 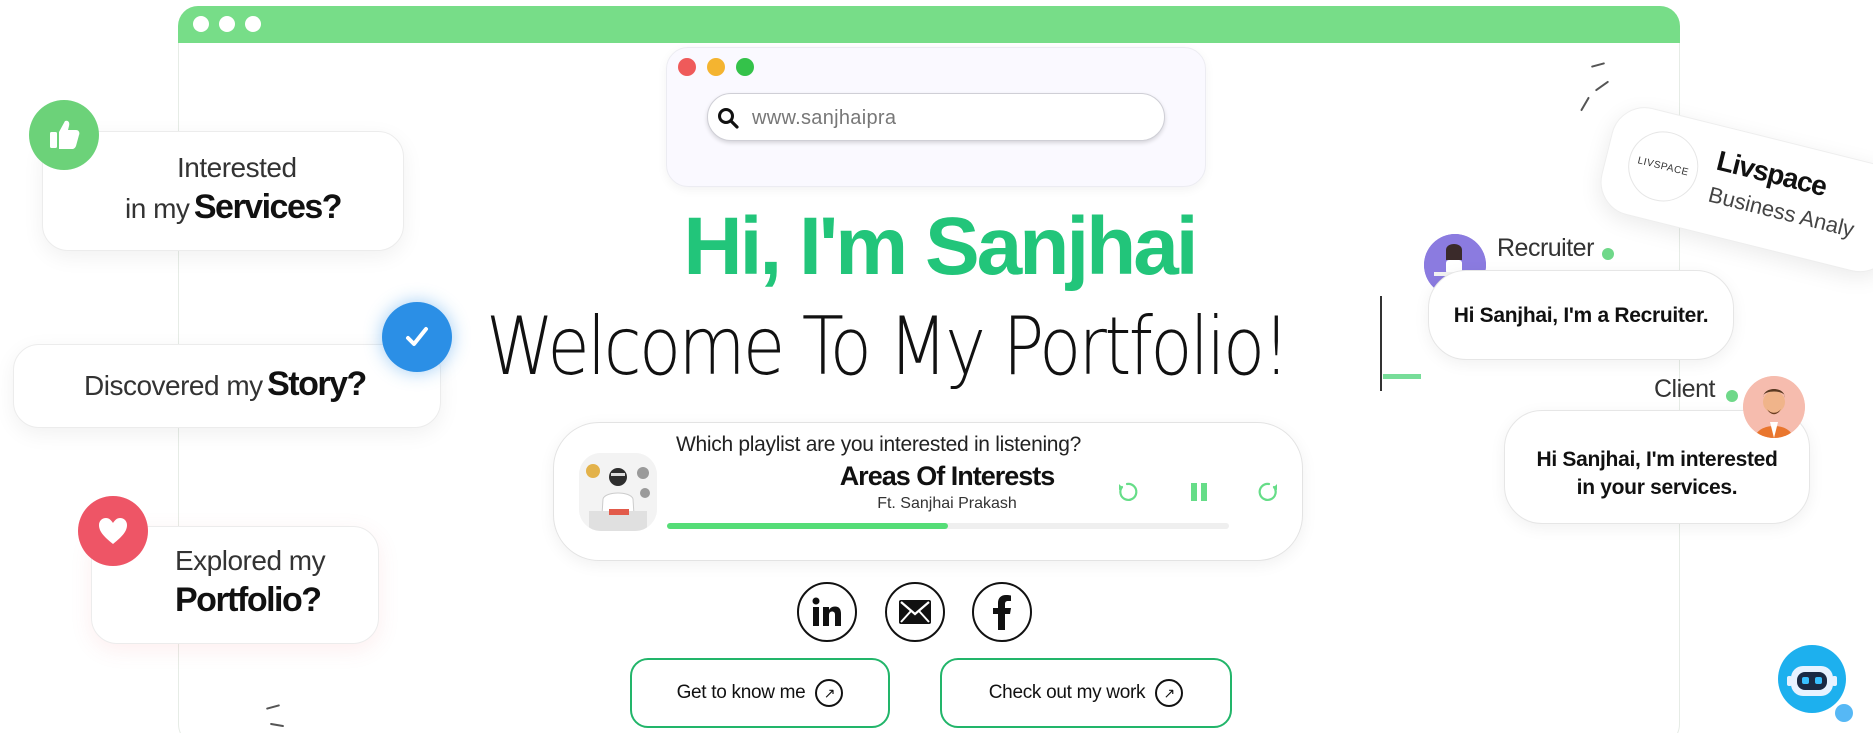 What do you see at coordinates (1657, 487) in the screenshot?
I see `client-message-line2: in your services.` at bounding box center [1657, 487].